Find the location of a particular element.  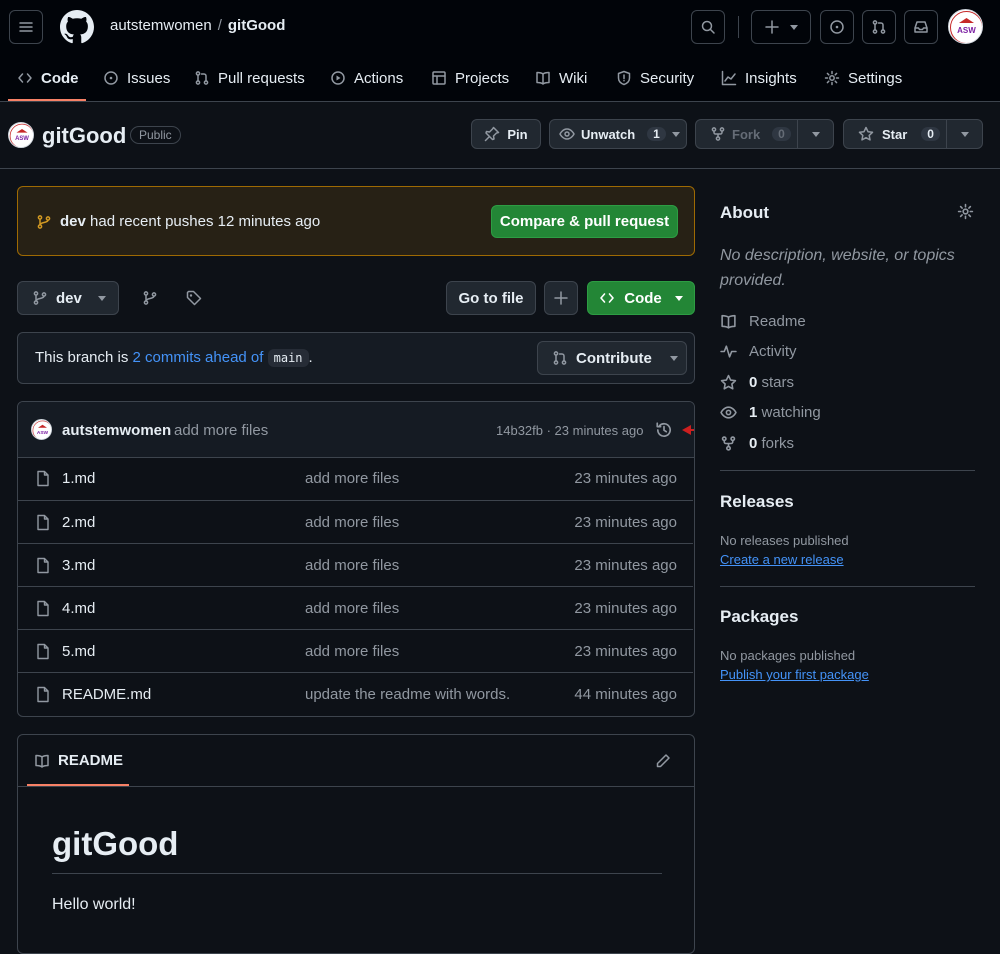

file-name: 1.md is located at coordinates (78, 478).